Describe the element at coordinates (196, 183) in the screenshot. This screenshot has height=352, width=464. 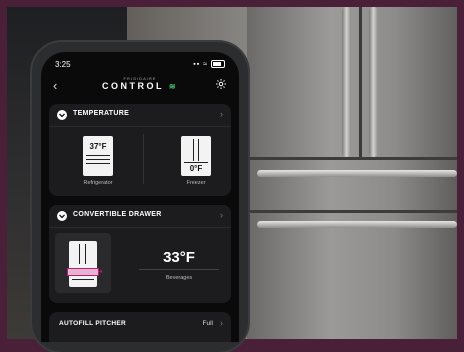
I see `freezer-label: Freezer` at that location.